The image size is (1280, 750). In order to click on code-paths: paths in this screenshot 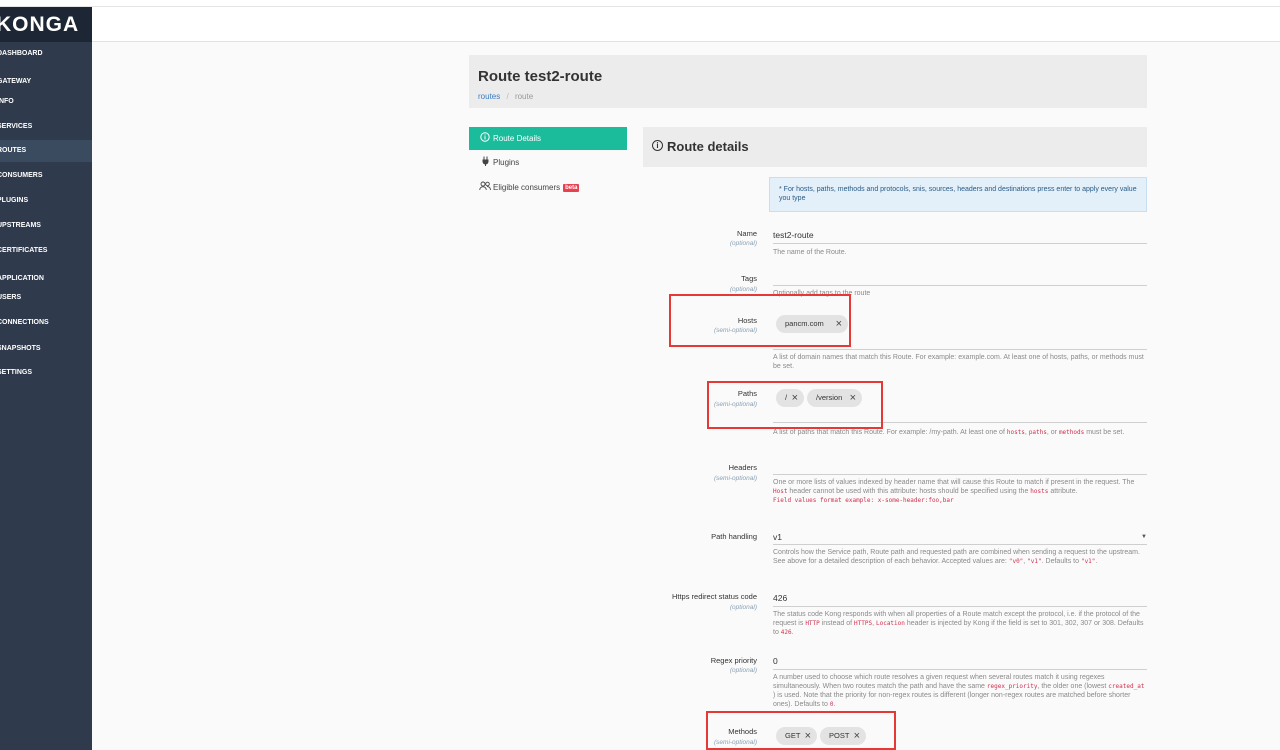, I will do `click(1037, 432)`.